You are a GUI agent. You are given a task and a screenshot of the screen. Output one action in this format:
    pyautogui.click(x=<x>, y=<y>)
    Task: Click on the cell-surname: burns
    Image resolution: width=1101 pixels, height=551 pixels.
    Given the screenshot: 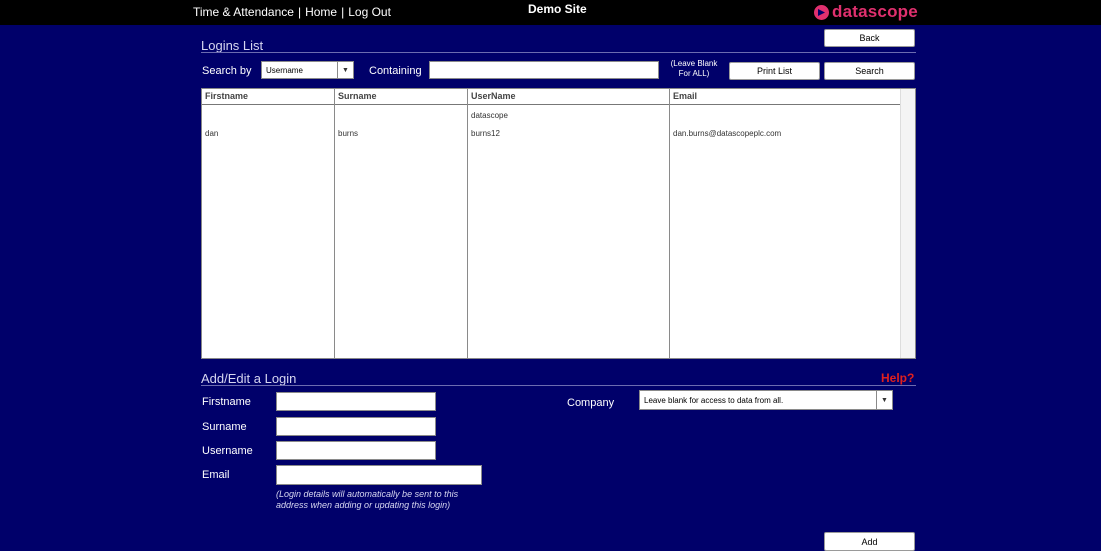 What is the action you would take?
    pyautogui.click(x=348, y=133)
    